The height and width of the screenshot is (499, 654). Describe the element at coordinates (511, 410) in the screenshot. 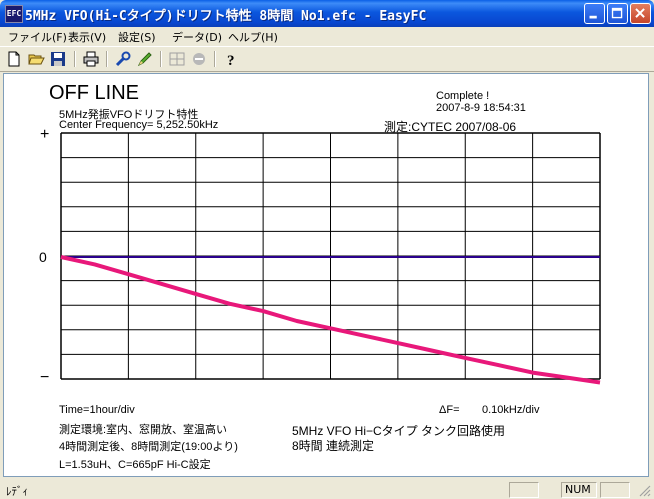

I see `delta-f-value: 0.10kHz/div` at that location.